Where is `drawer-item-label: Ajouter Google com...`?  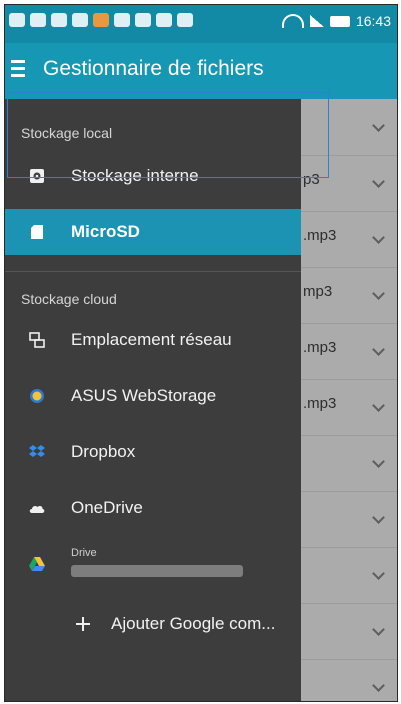 drawer-item-label: Ajouter Google com... is located at coordinates (193, 623).